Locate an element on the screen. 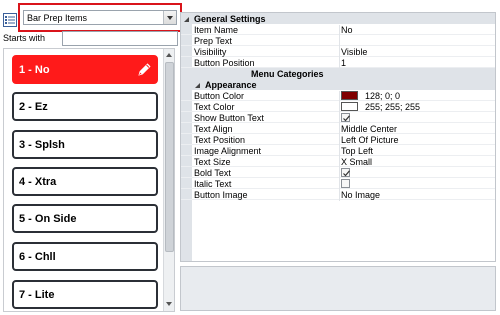 The height and width of the screenshot is (315, 500). scroll-up-button is located at coordinates (169, 55).